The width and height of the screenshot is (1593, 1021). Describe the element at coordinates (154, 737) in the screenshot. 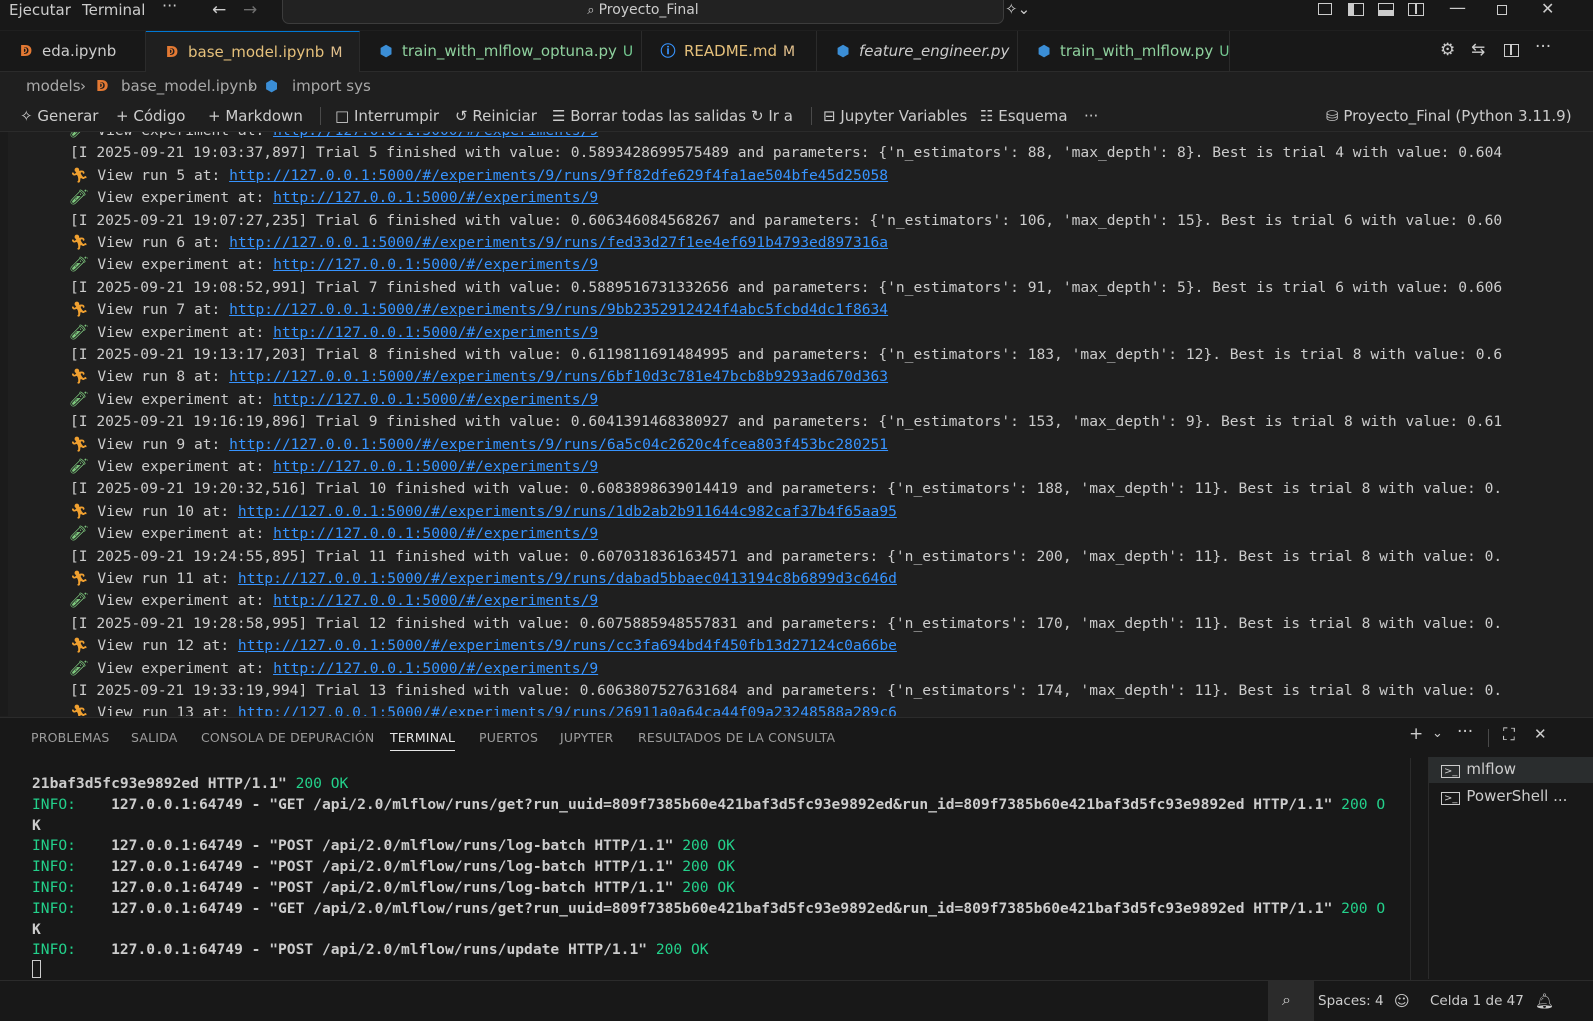

I see `panel-tab-output: SALIDA` at that location.